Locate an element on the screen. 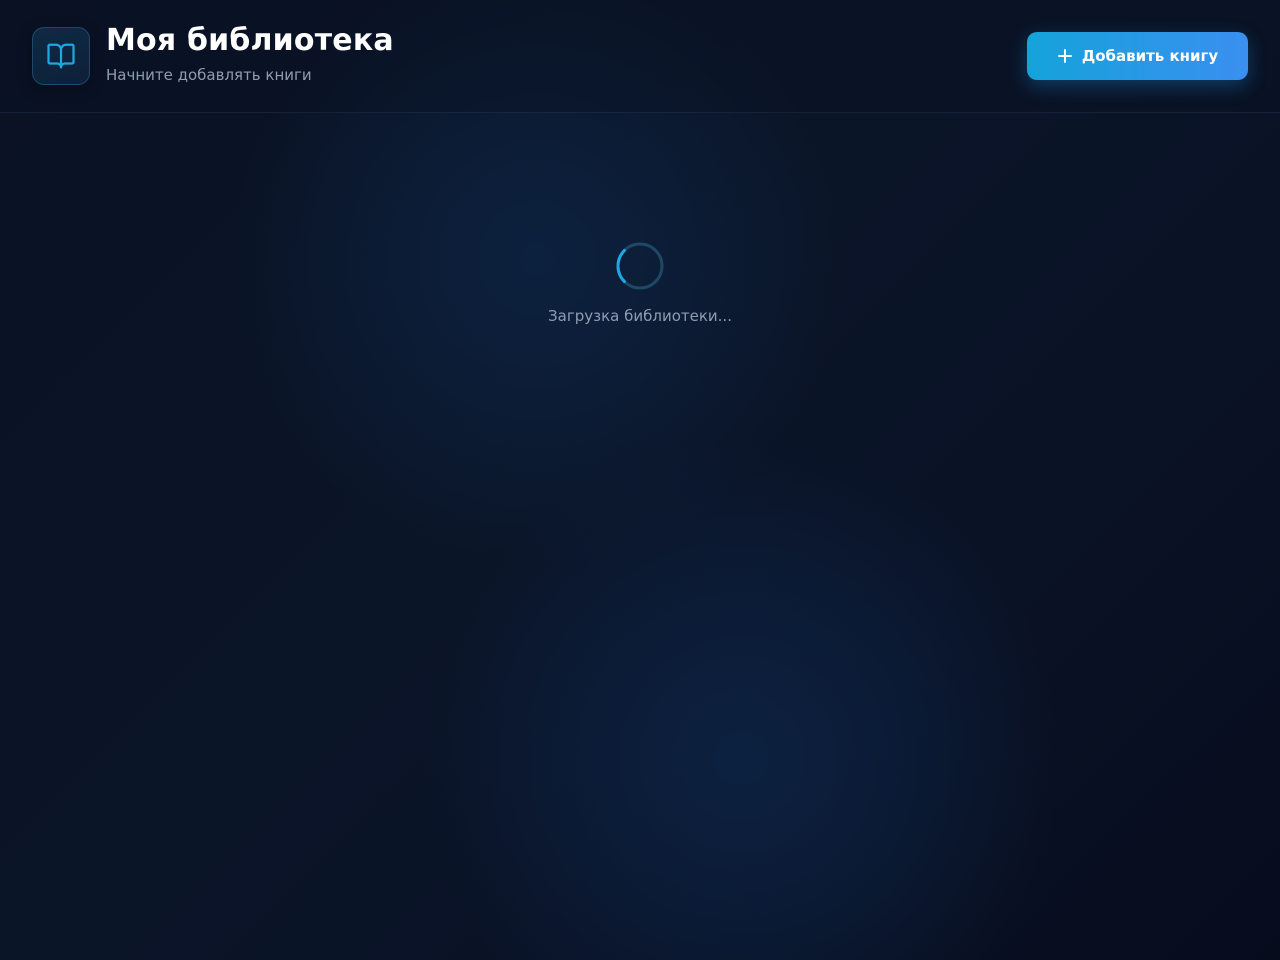  open-book-icon is located at coordinates (61, 56).